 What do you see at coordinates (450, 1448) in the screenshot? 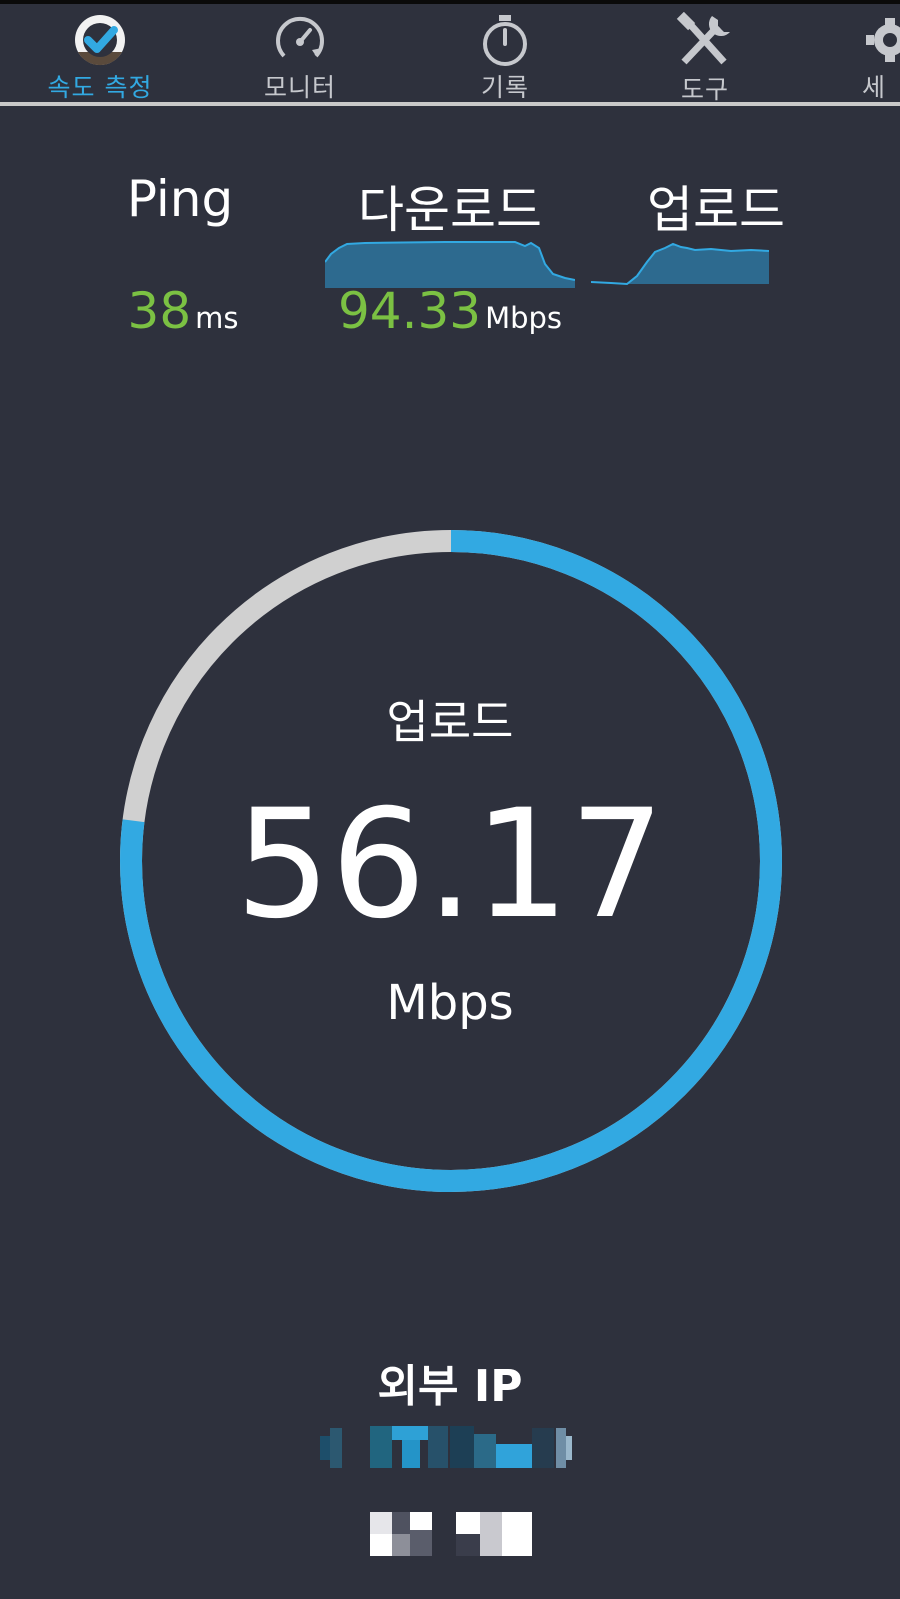
I see `redacted-ip-address` at bounding box center [450, 1448].